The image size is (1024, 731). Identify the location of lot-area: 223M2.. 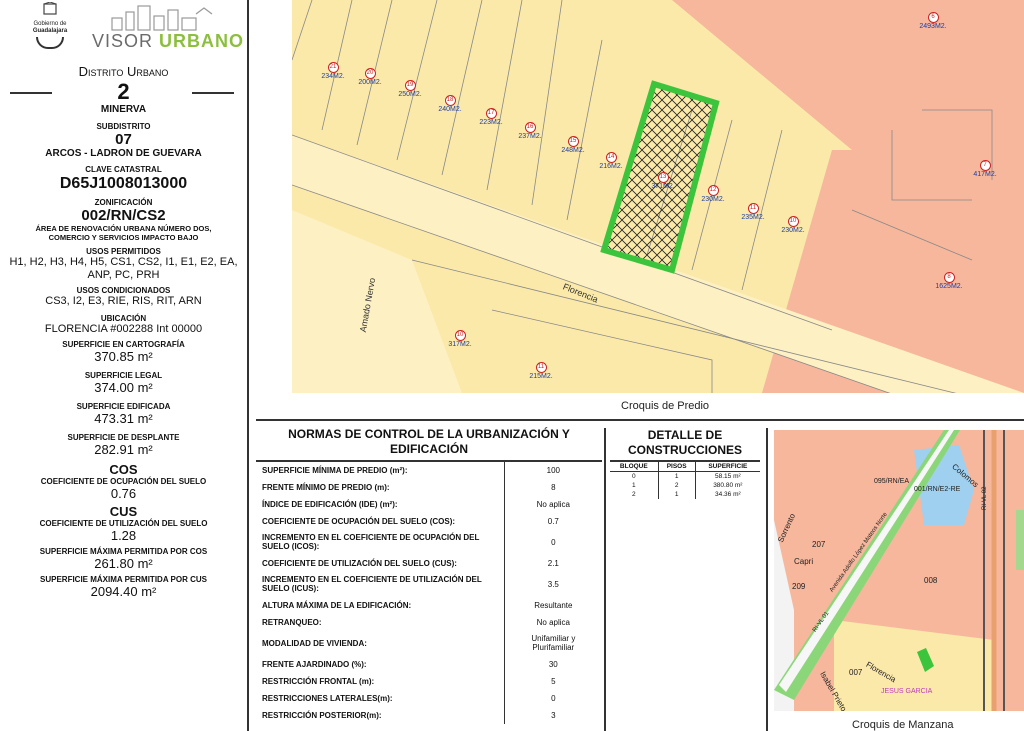
(491, 122).